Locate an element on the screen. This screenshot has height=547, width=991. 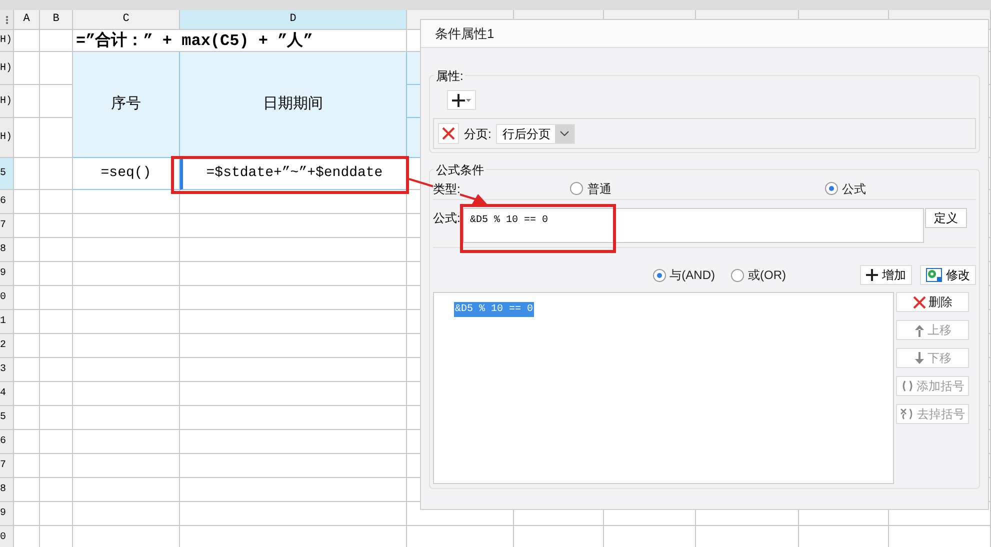
formula-label: 公式: is located at coordinates (445, 218).